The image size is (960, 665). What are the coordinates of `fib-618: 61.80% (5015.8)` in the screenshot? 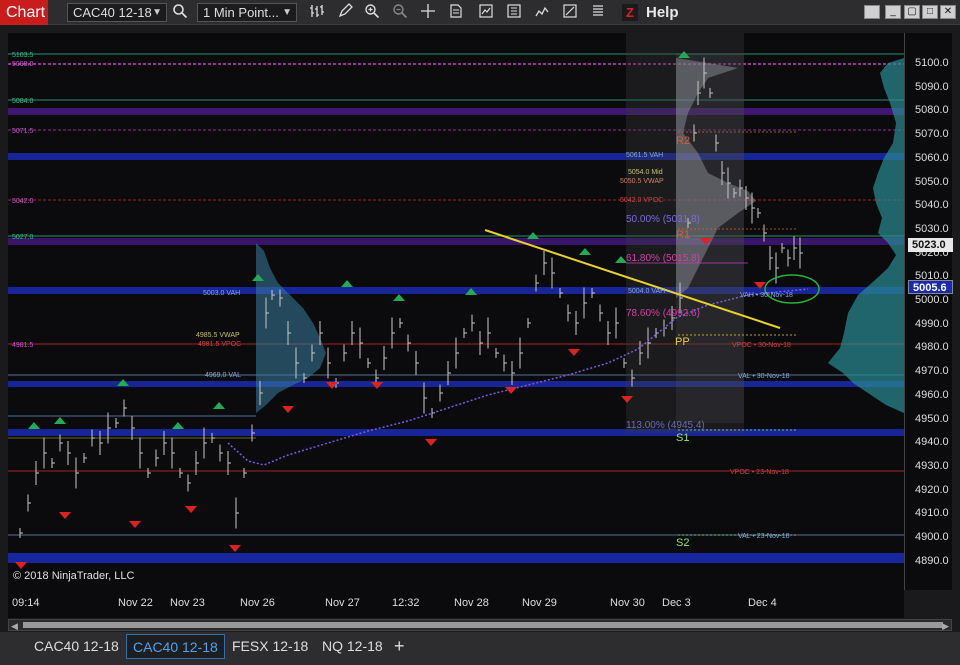 It's located at (663, 258).